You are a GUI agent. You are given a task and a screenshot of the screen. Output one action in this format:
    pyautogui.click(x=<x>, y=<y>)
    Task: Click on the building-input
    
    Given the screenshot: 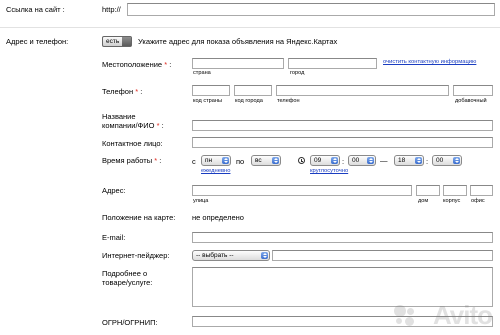 What is the action you would take?
    pyautogui.click(x=455, y=190)
    